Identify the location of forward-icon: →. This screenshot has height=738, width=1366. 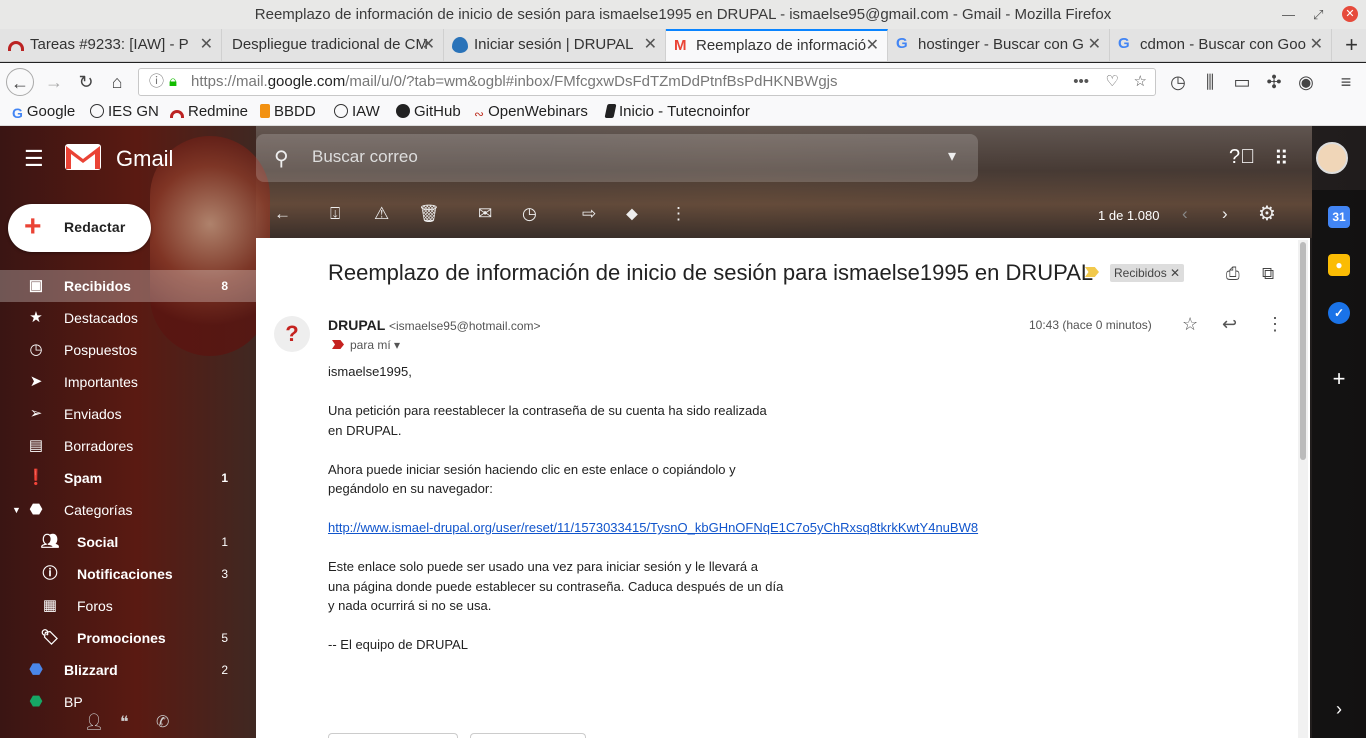
(54, 82).